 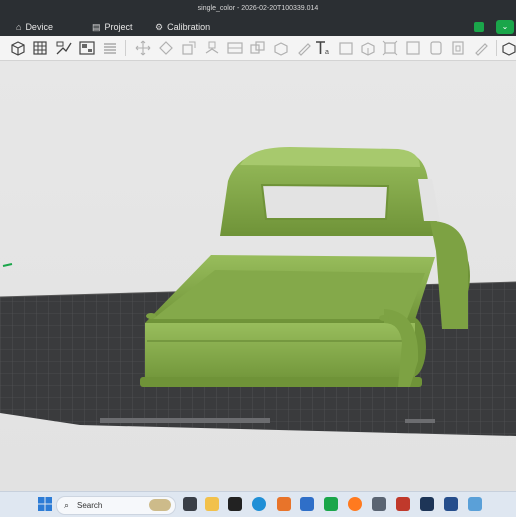 What do you see at coordinates (189, 27) in the screenshot?
I see `calibration-tab-label: Calibration` at bounding box center [189, 27].